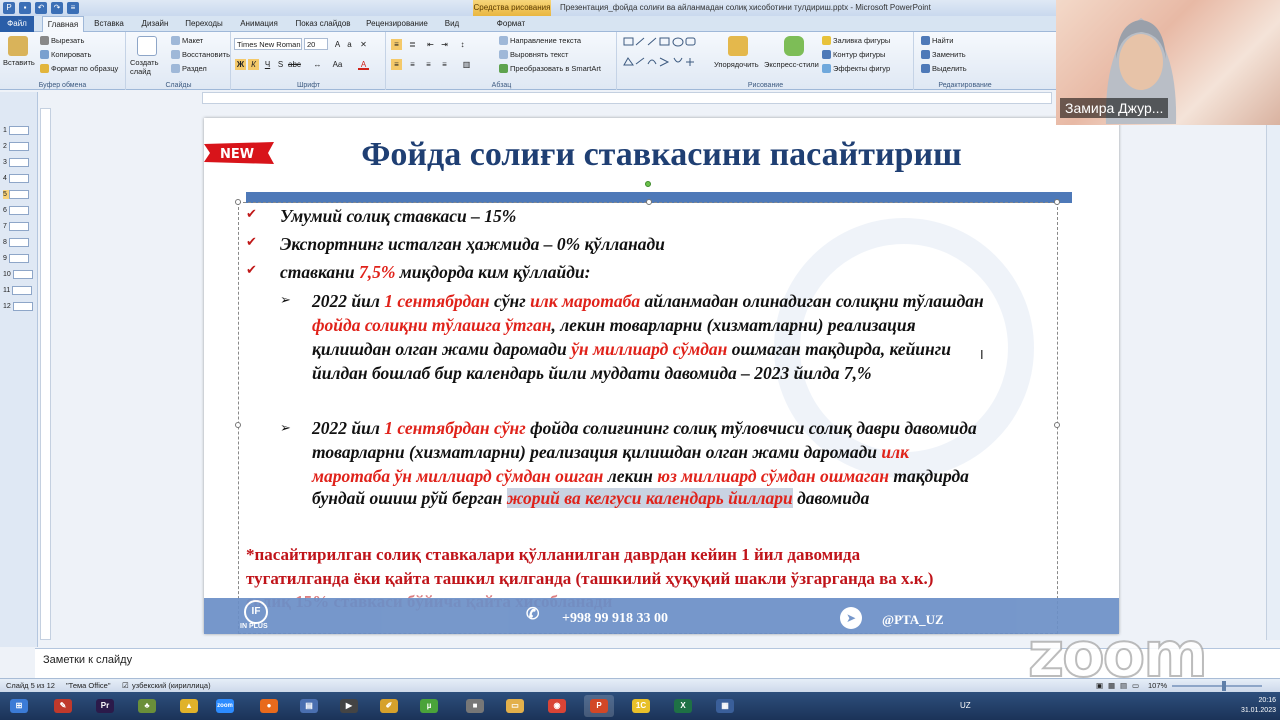 The height and width of the screenshot is (720, 1280). I want to click on font-name-select: Times New Roman, so click(268, 44).